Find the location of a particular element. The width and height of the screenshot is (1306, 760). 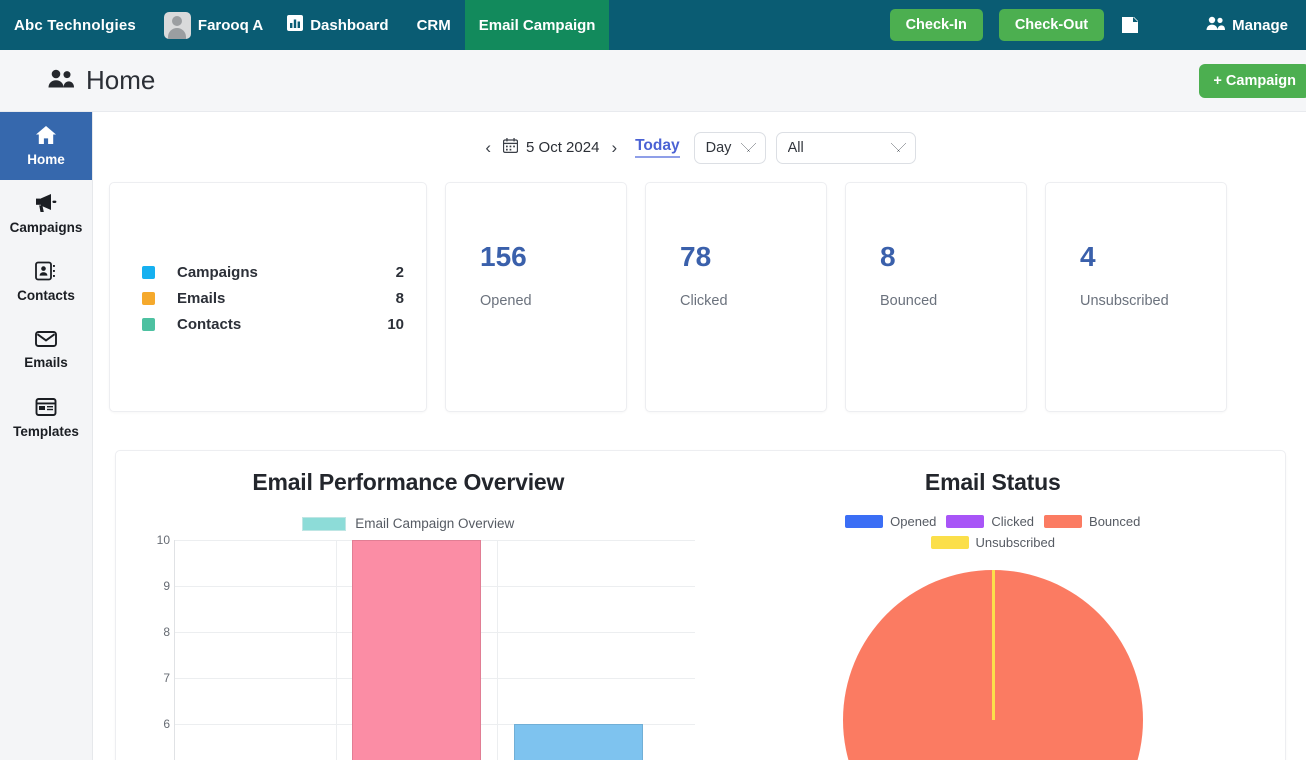

sidebar-label-emails: Emails is located at coordinates (46, 362).